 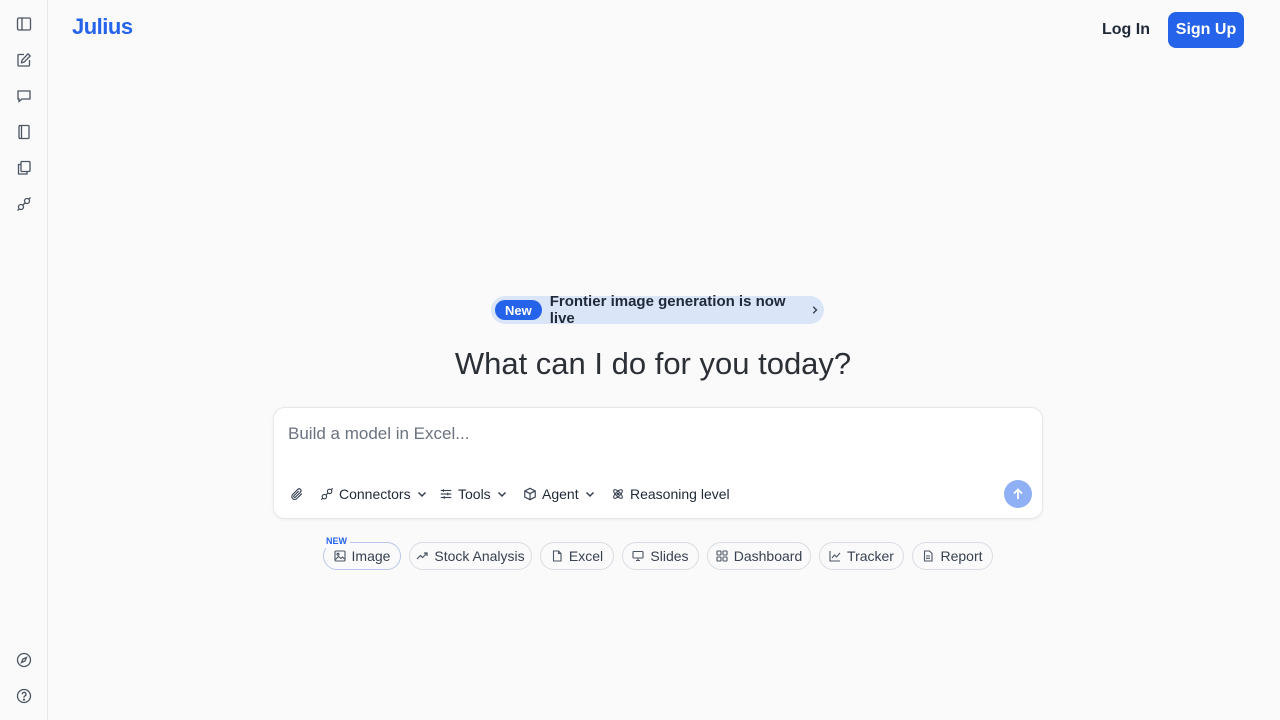 I want to click on plug-icon, so click(x=327, y=494).